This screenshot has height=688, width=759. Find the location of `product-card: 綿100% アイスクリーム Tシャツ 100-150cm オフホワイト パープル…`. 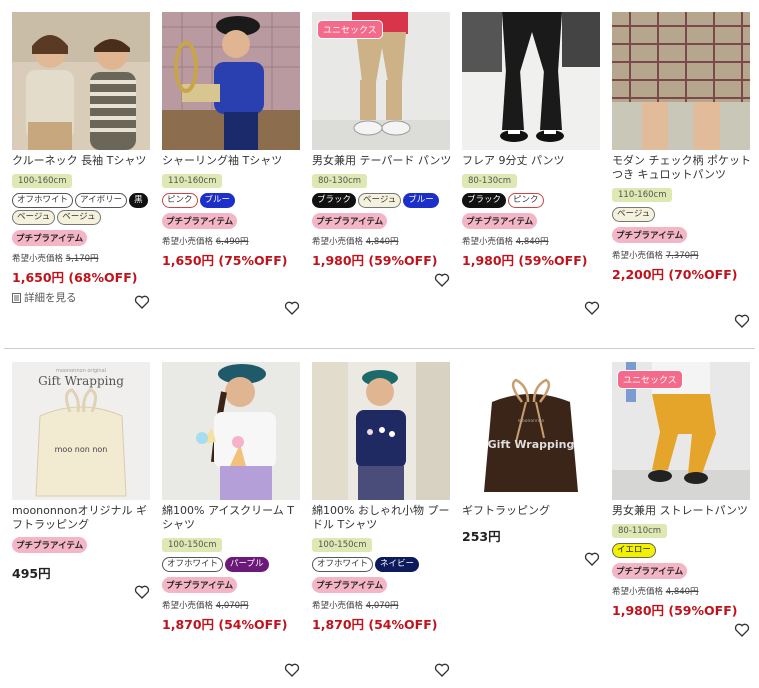

product-card: 綿100% アイスクリーム Tシャツ 100-150cm オフホワイト パープル… is located at coordinates (232, 497).